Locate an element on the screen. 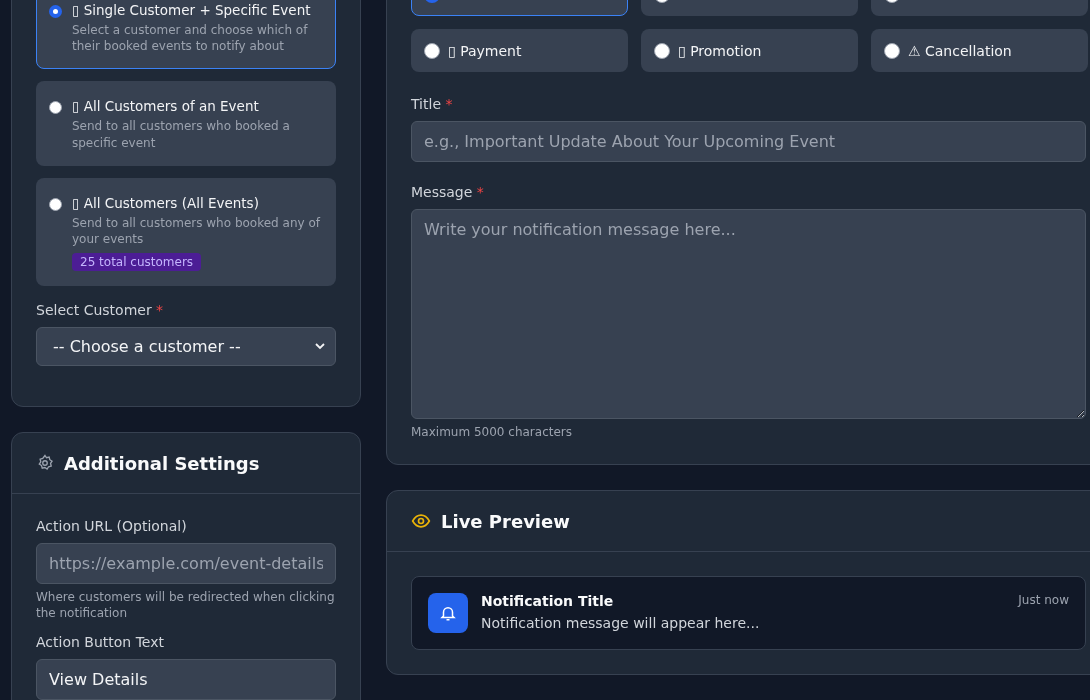 This screenshot has height=700, width=1090. recipient-option: ▯ Single Customer + Specific Event Select a customer and choose which of their booked events to notify about is located at coordinates (186, 35).